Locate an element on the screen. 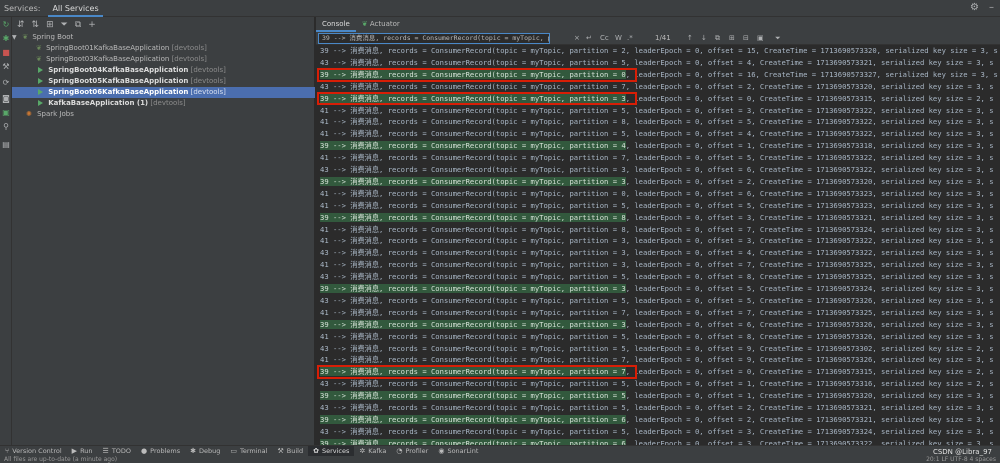 This screenshot has height=463, width=1000. terminal-icon: ▭ is located at coordinates (233, 451).